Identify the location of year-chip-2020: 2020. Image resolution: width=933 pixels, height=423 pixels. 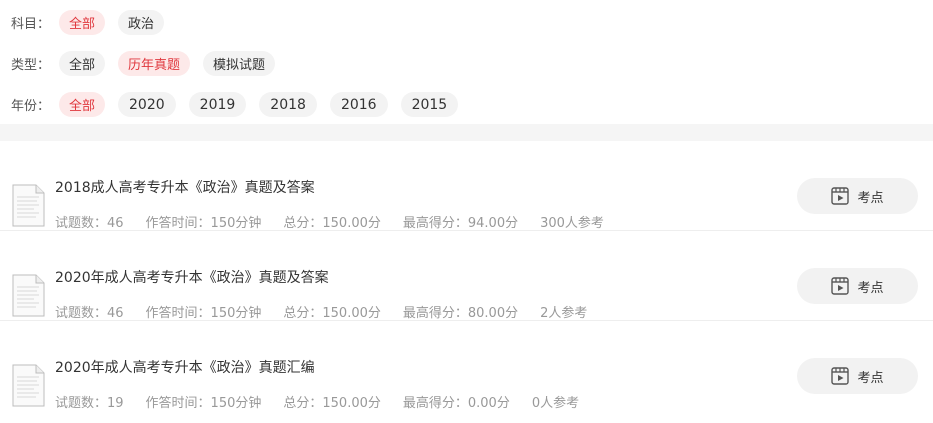
(147, 104).